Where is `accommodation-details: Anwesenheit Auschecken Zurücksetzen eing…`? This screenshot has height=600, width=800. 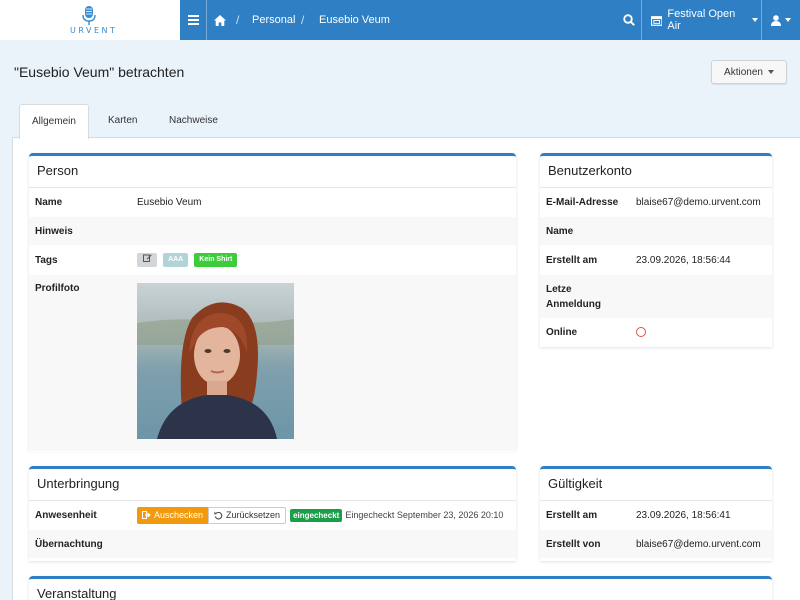 accommodation-details: Anwesenheit Auschecken Zurücksetzen eing… is located at coordinates (272, 530).